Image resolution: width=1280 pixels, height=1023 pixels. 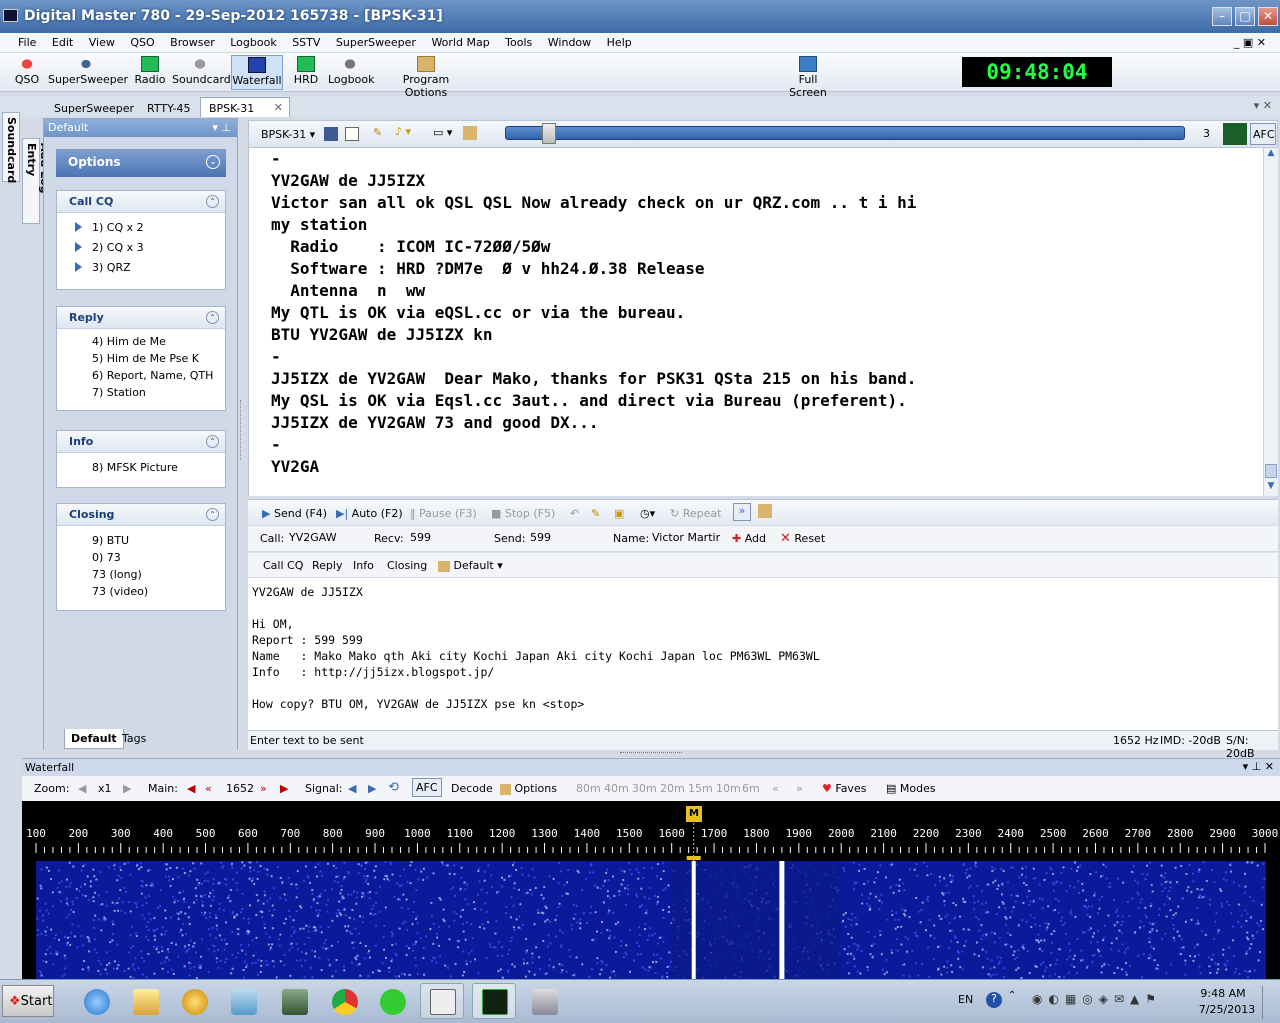 What do you see at coordinates (306, 41) in the screenshot?
I see `menu-sstv: SSTV` at bounding box center [306, 41].